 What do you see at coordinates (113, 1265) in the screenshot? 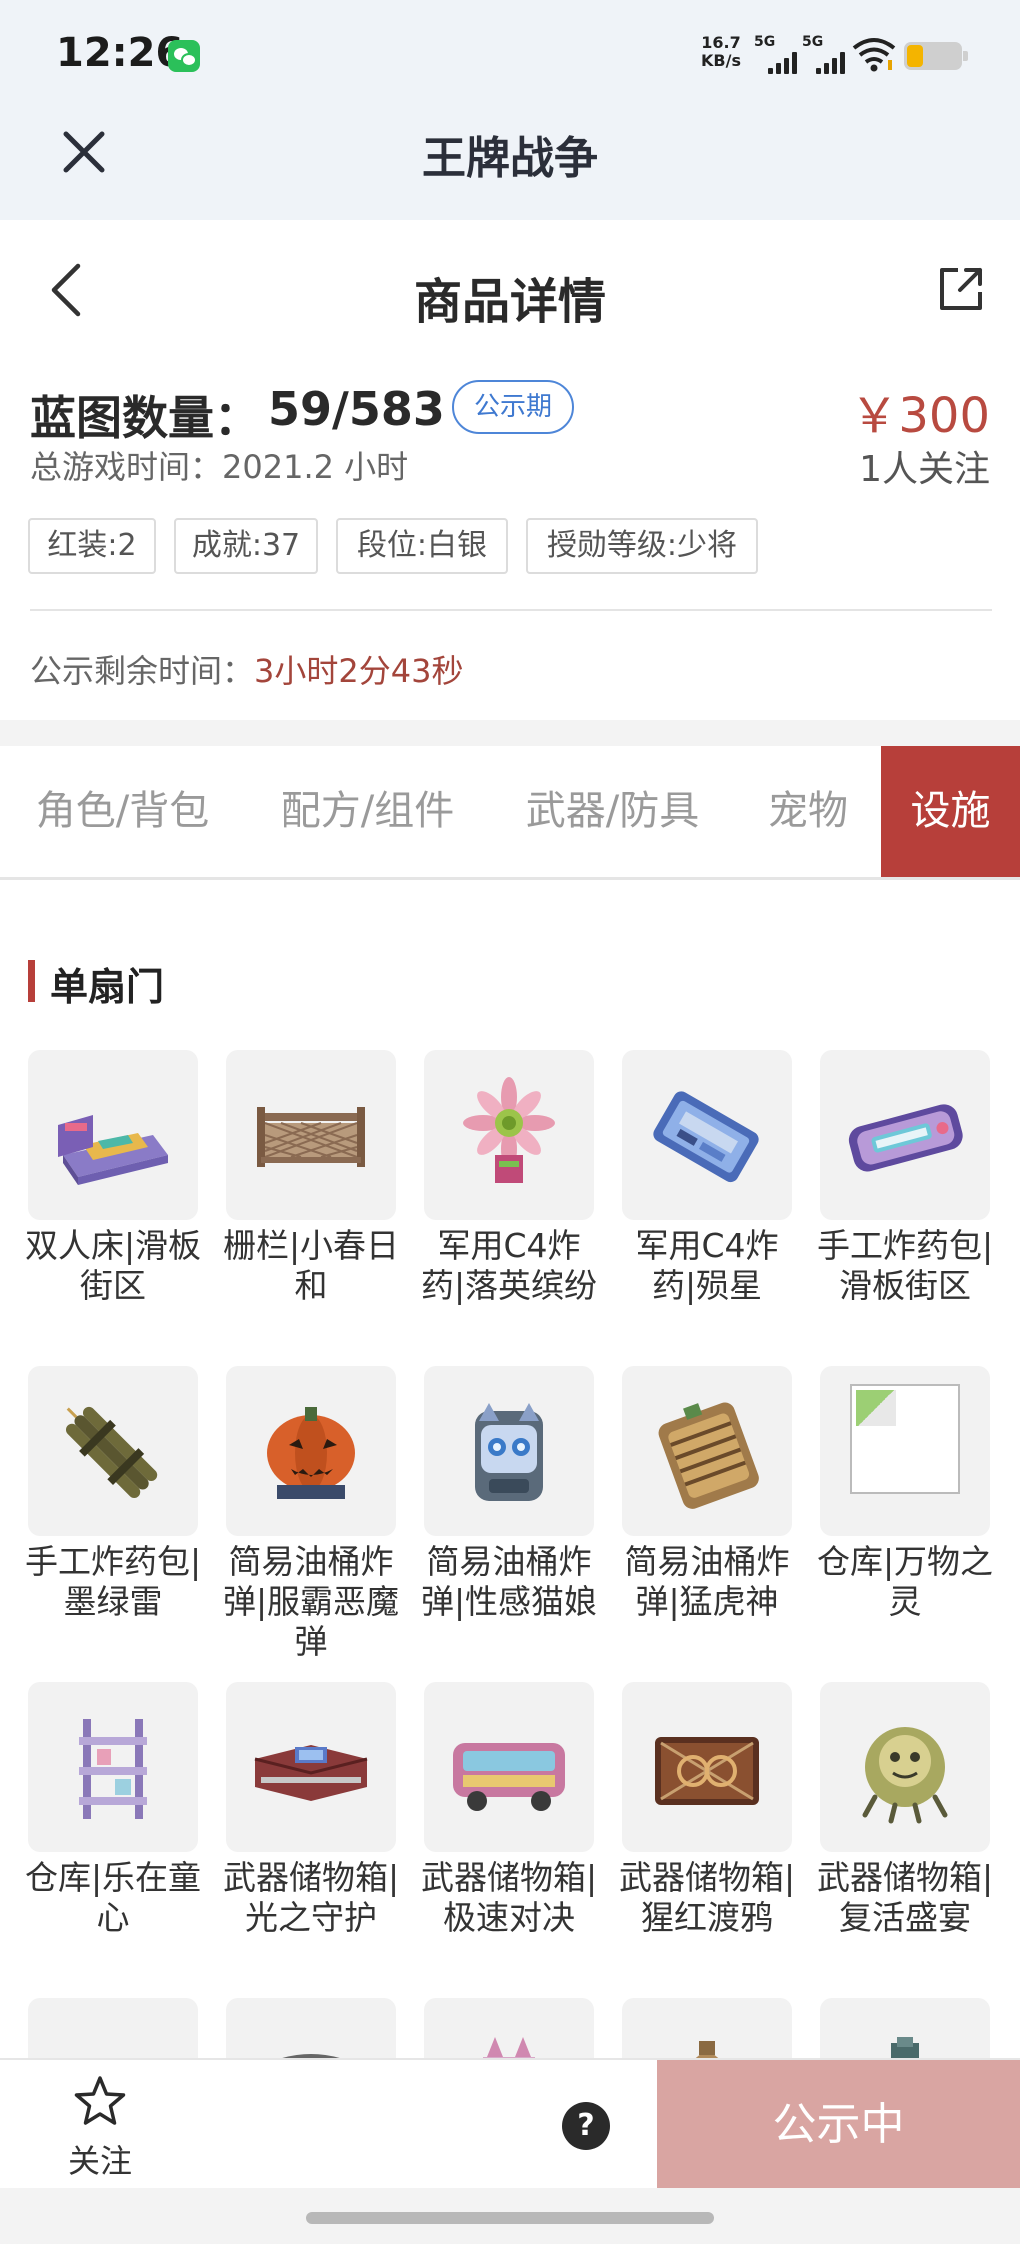
I see `item-name: 双人床|滑板街区` at bounding box center [113, 1265].